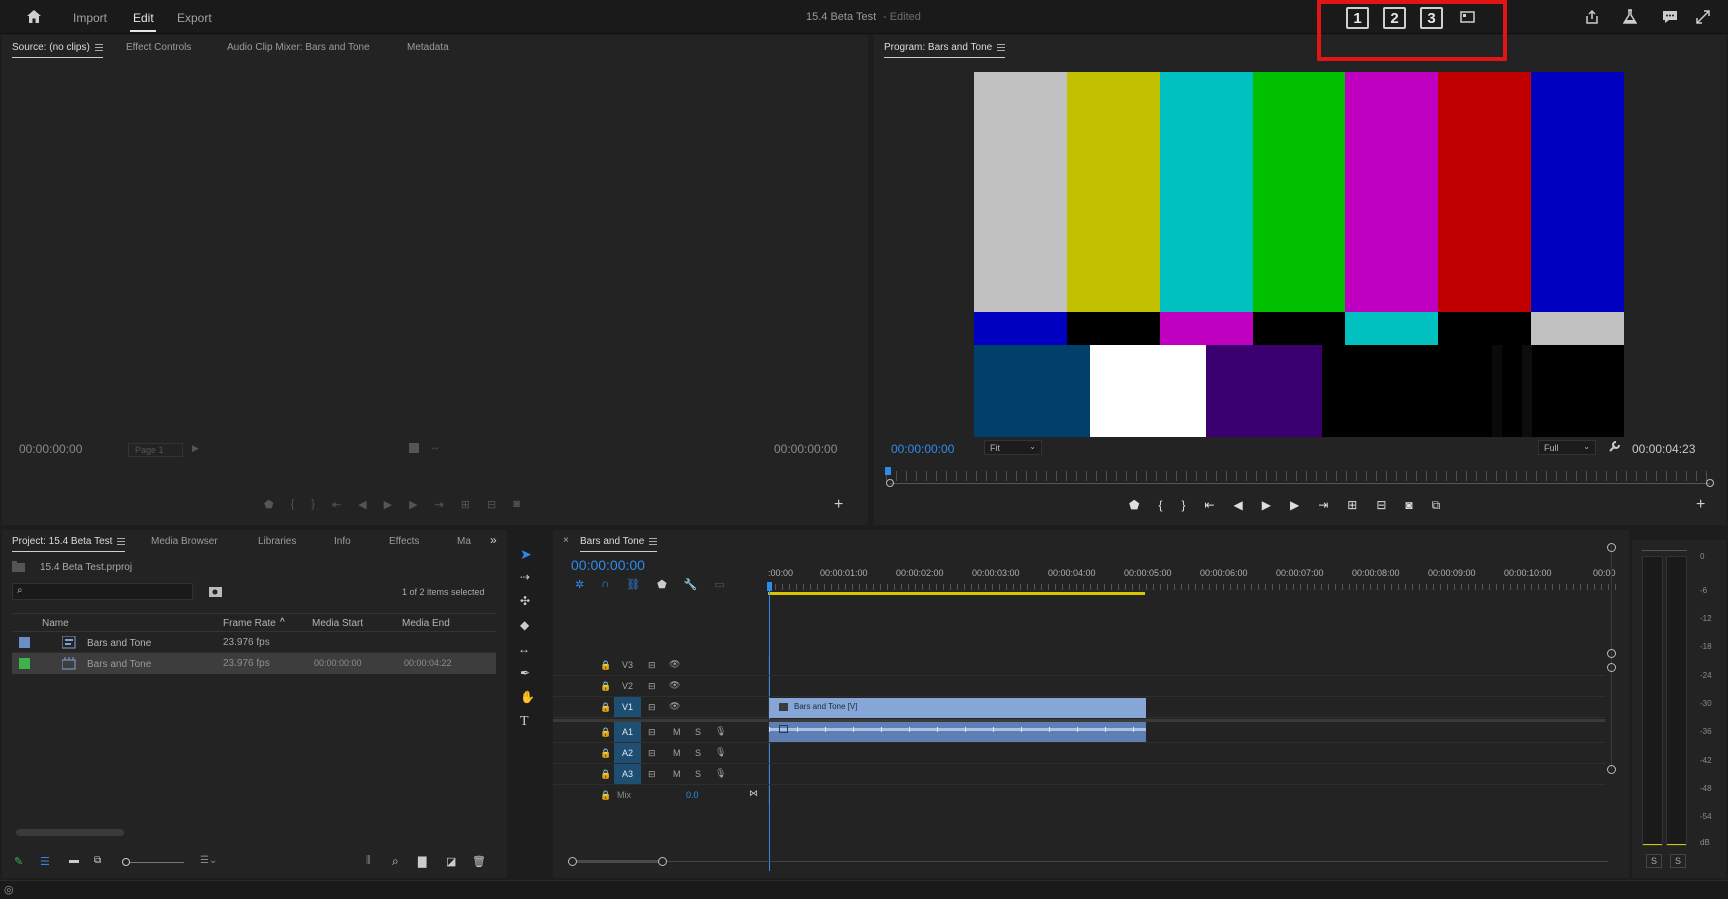  I want to click on razor-tool-icon: ◆, so click(524, 625).